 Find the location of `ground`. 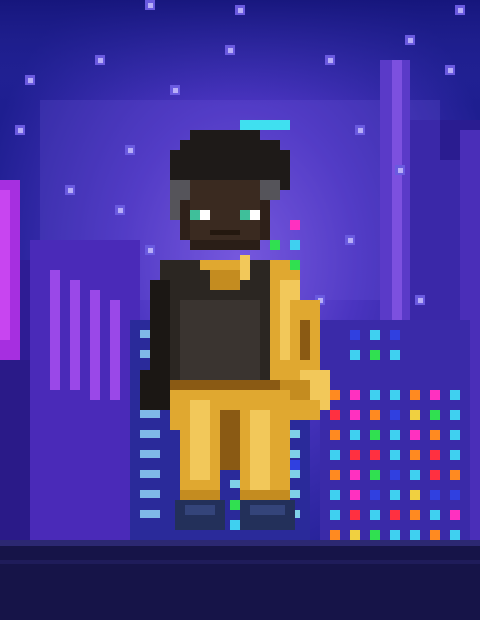

ground is located at coordinates (240, 580).